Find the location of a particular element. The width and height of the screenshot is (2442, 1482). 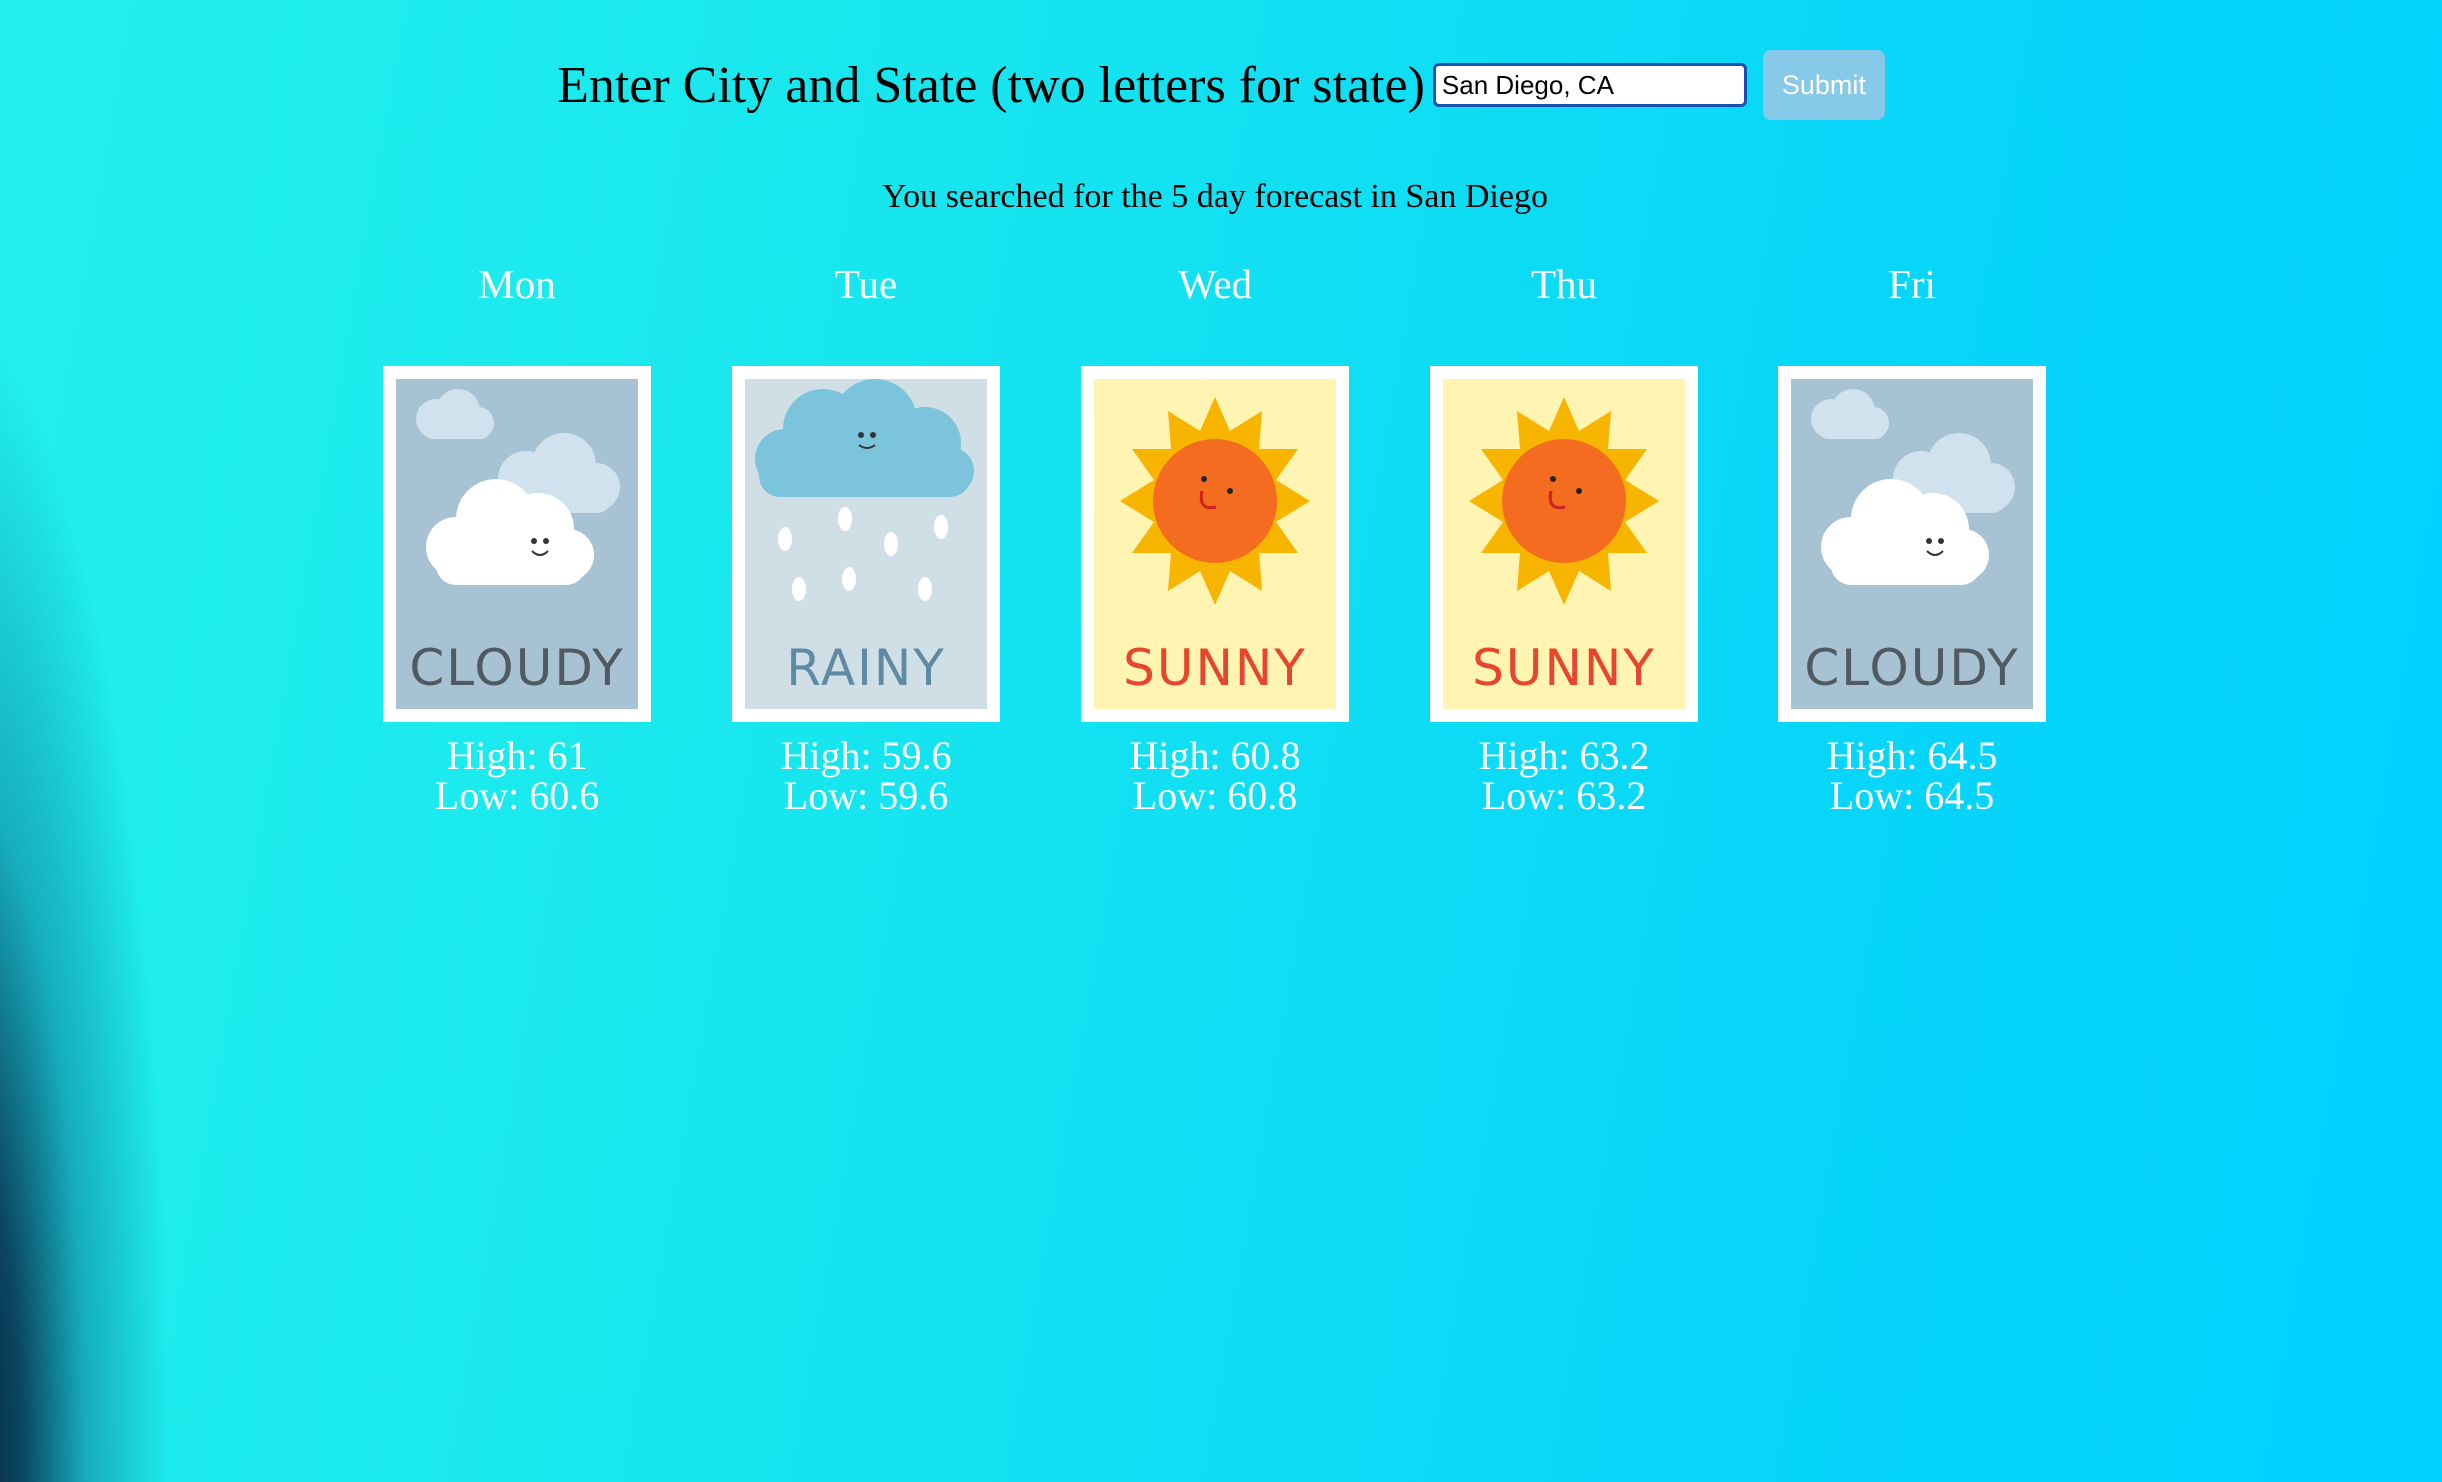

high-temp: High: 64.5 is located at coordinates (1912, 755).